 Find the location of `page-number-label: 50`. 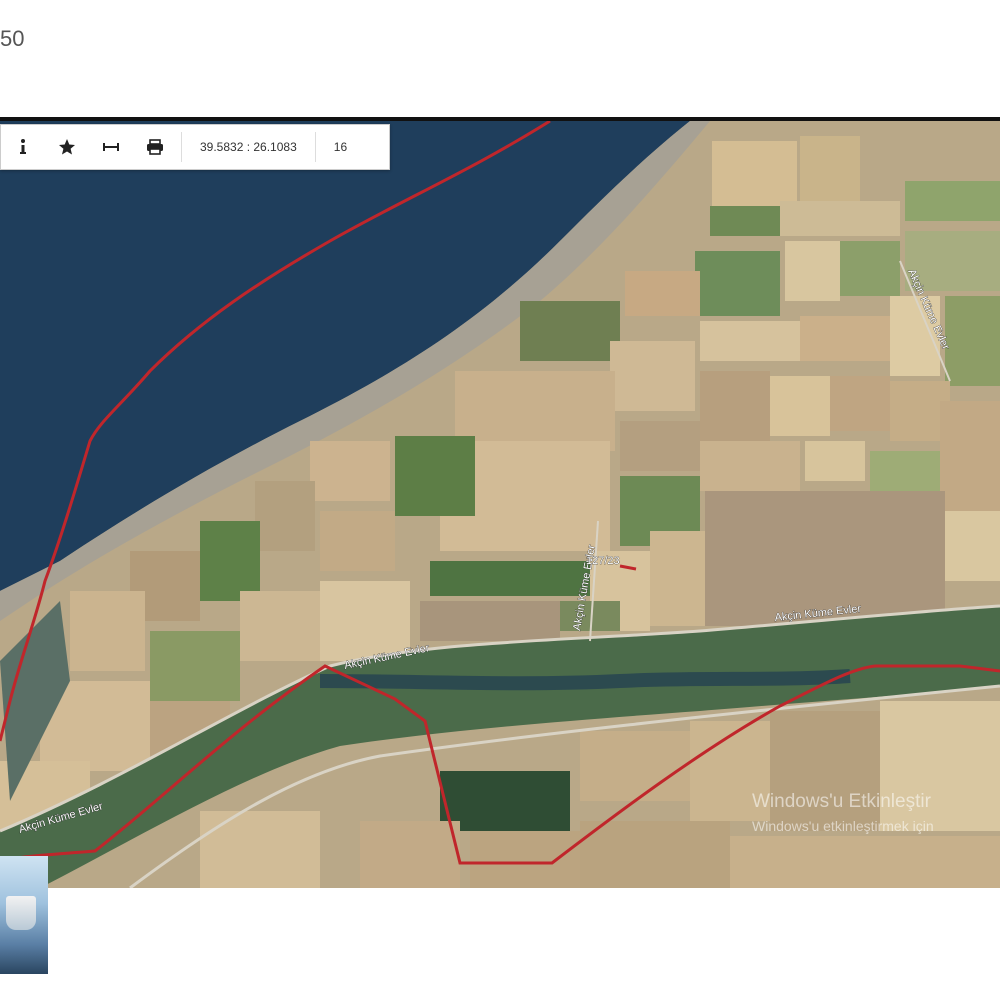

page-number-label: 50 is located at coordinates (12, 38).